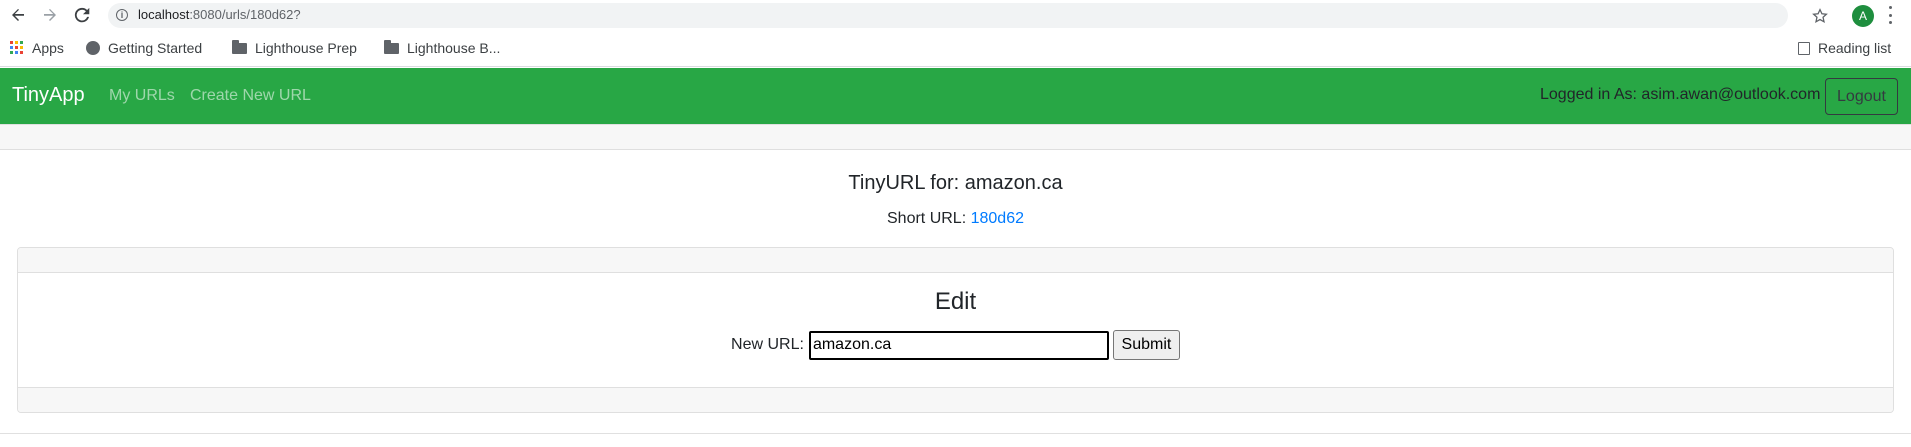 This screenshot has height=447, width=1911. What do you see at coordinates (955, 399) in the screenshot?
I see `edit-card-footer` at bounding box center [955, 399].